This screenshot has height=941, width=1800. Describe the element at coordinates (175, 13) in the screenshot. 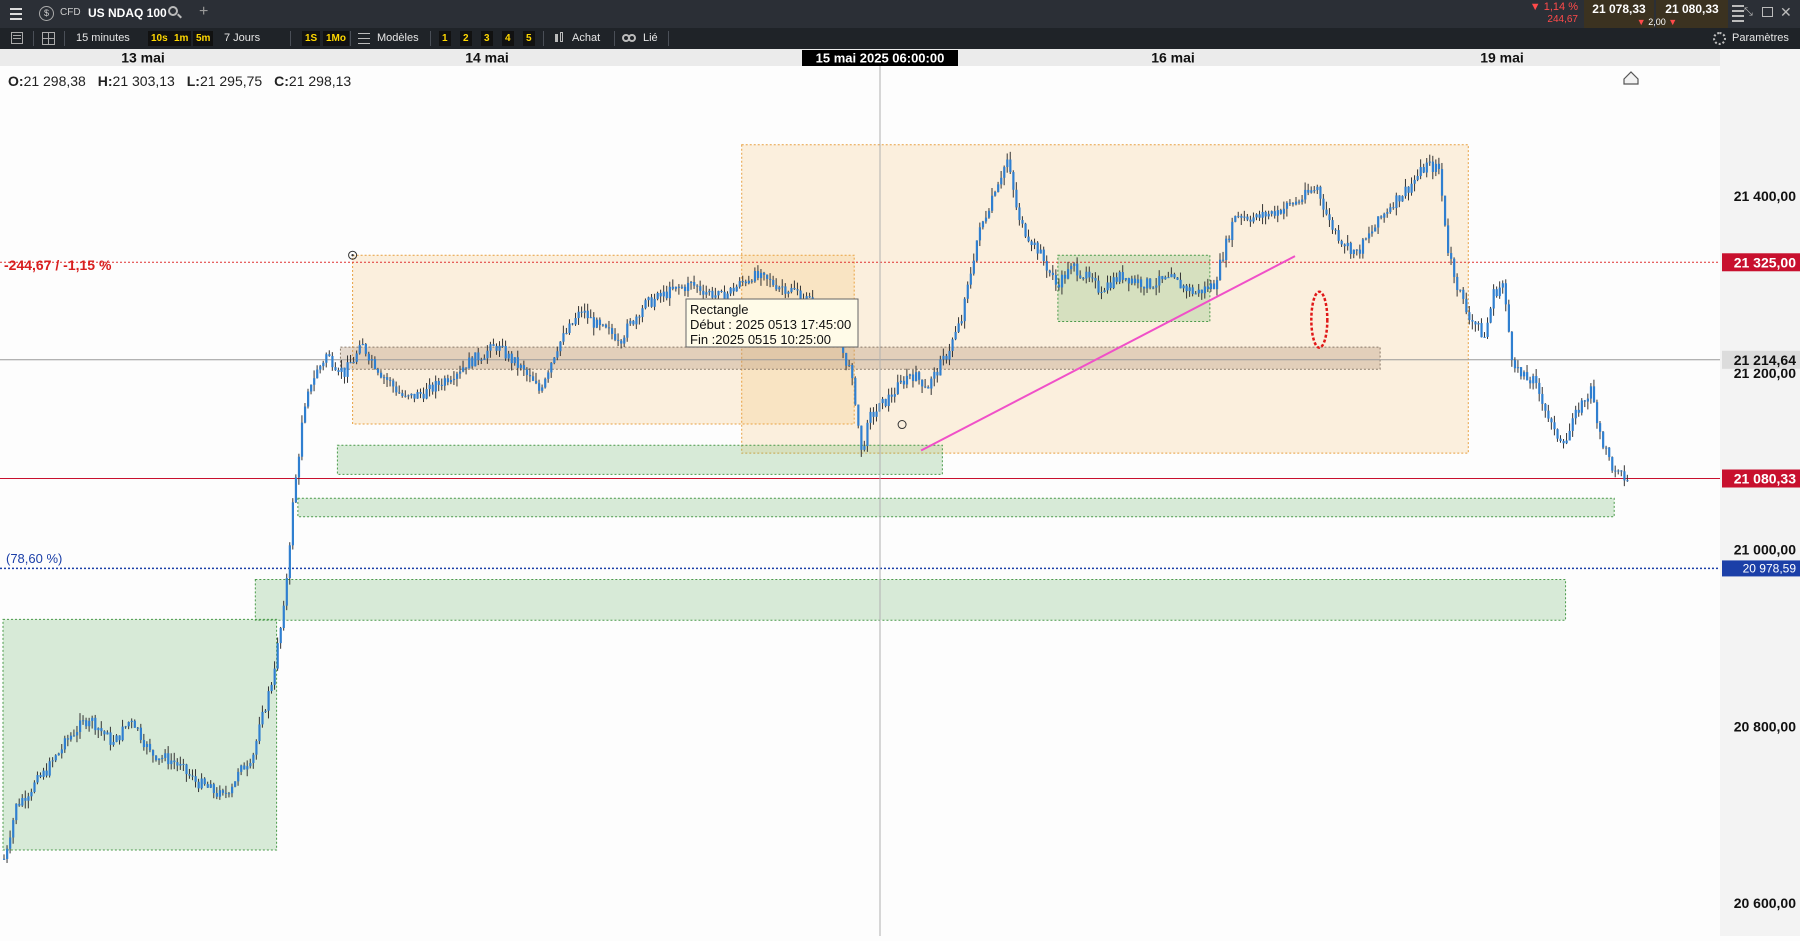

I see `search-icon` at that location.